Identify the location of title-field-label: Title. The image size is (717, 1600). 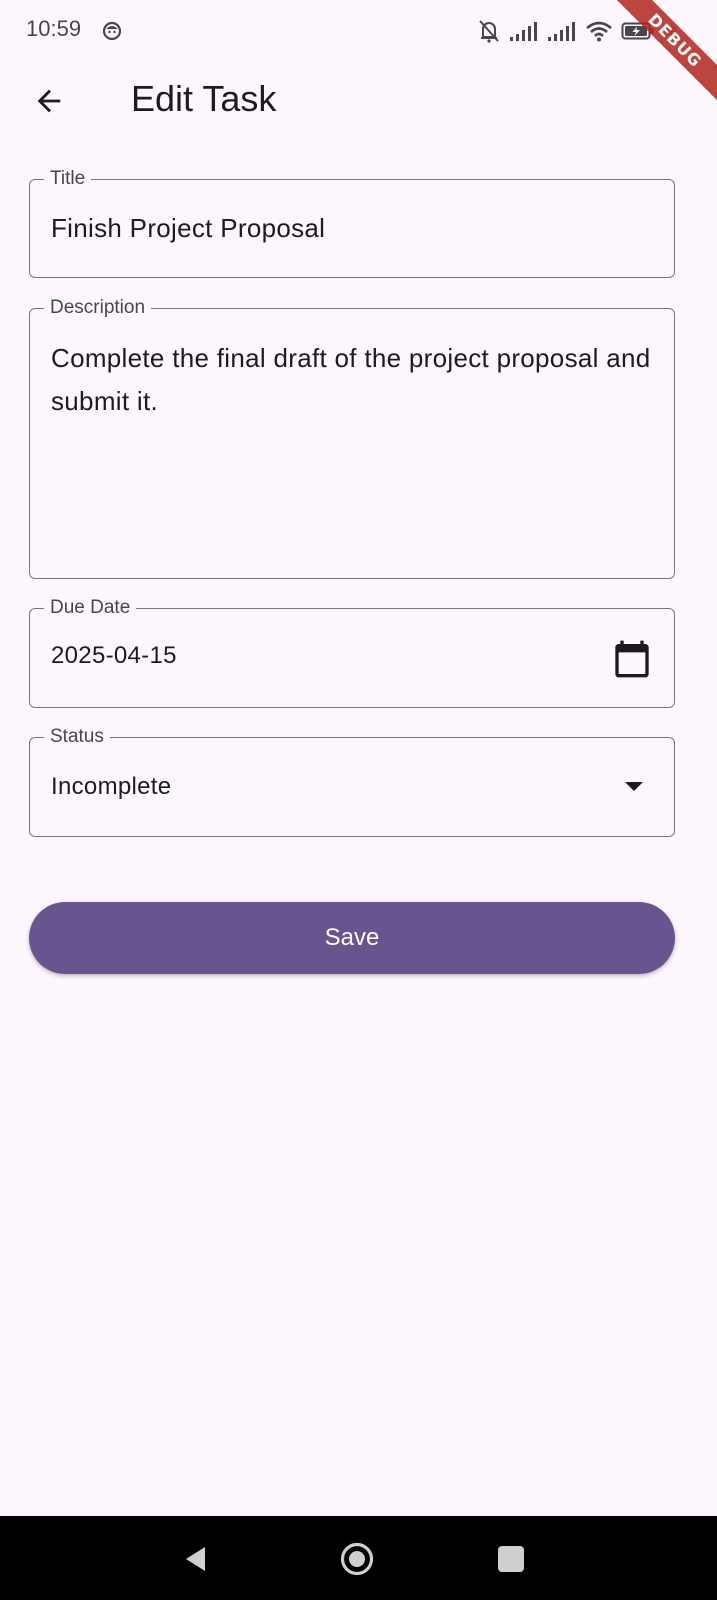
(68, 179).